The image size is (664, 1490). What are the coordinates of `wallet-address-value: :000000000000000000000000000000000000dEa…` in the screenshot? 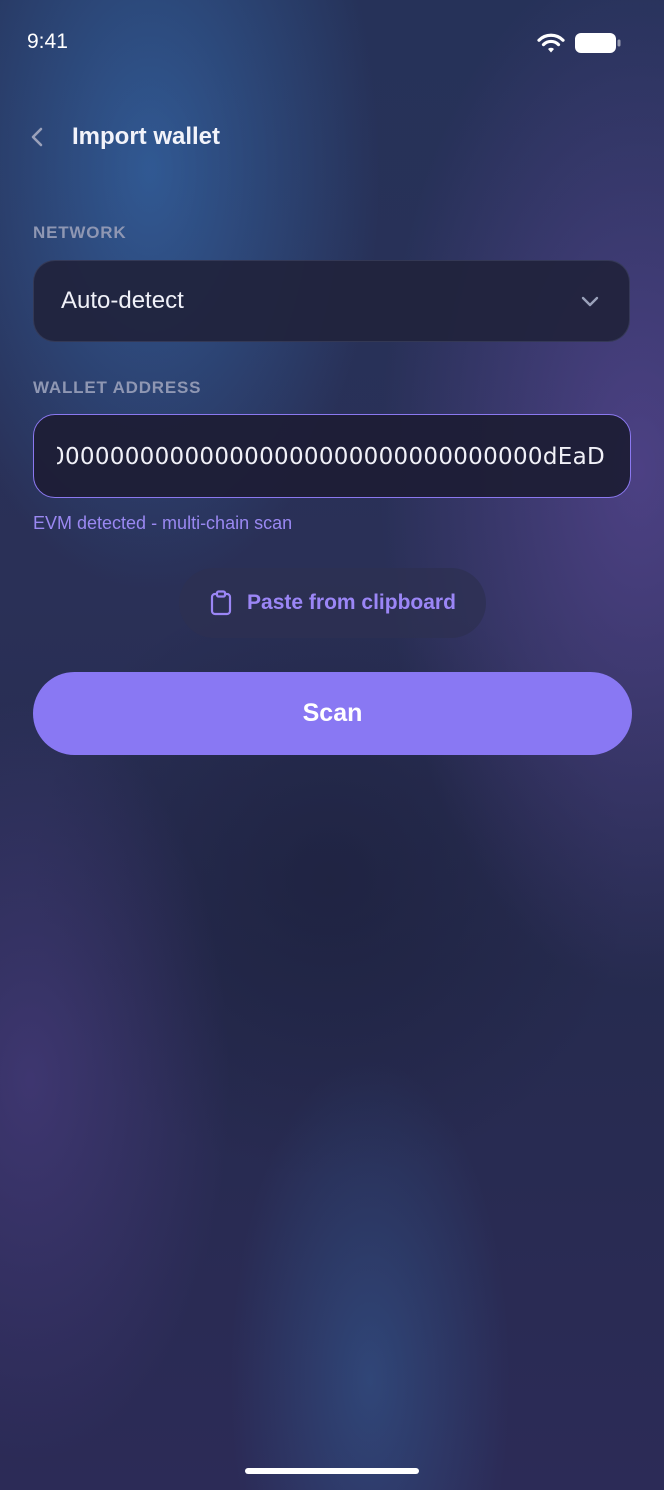 It's located at (331, 457).